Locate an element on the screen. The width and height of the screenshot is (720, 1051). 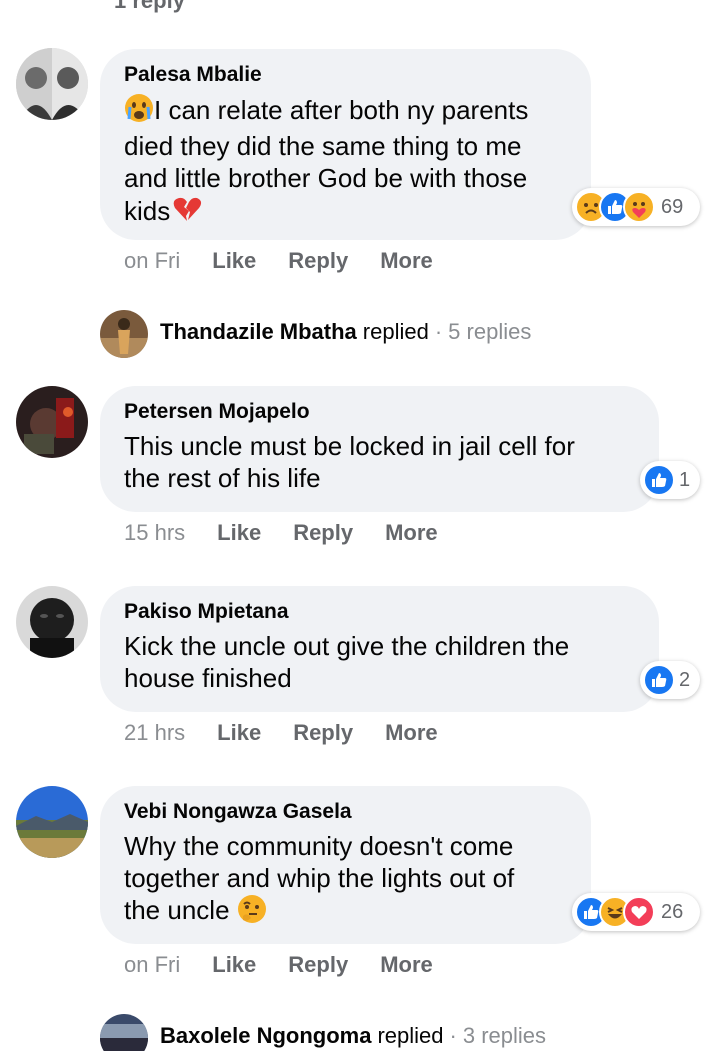
comment-line: Why the community doesn't come is located at coordinates (319, 846).